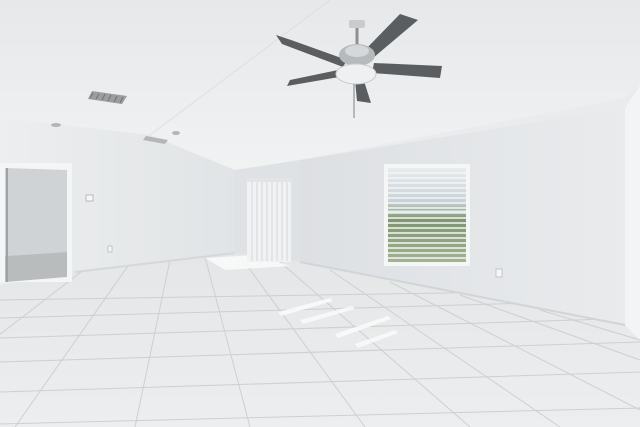 The width and height of the screenshot is (640, 427). What do you see at coordinates (36, 222) in the screenshot?
I see `doorway` at bounding box center [36, 222].